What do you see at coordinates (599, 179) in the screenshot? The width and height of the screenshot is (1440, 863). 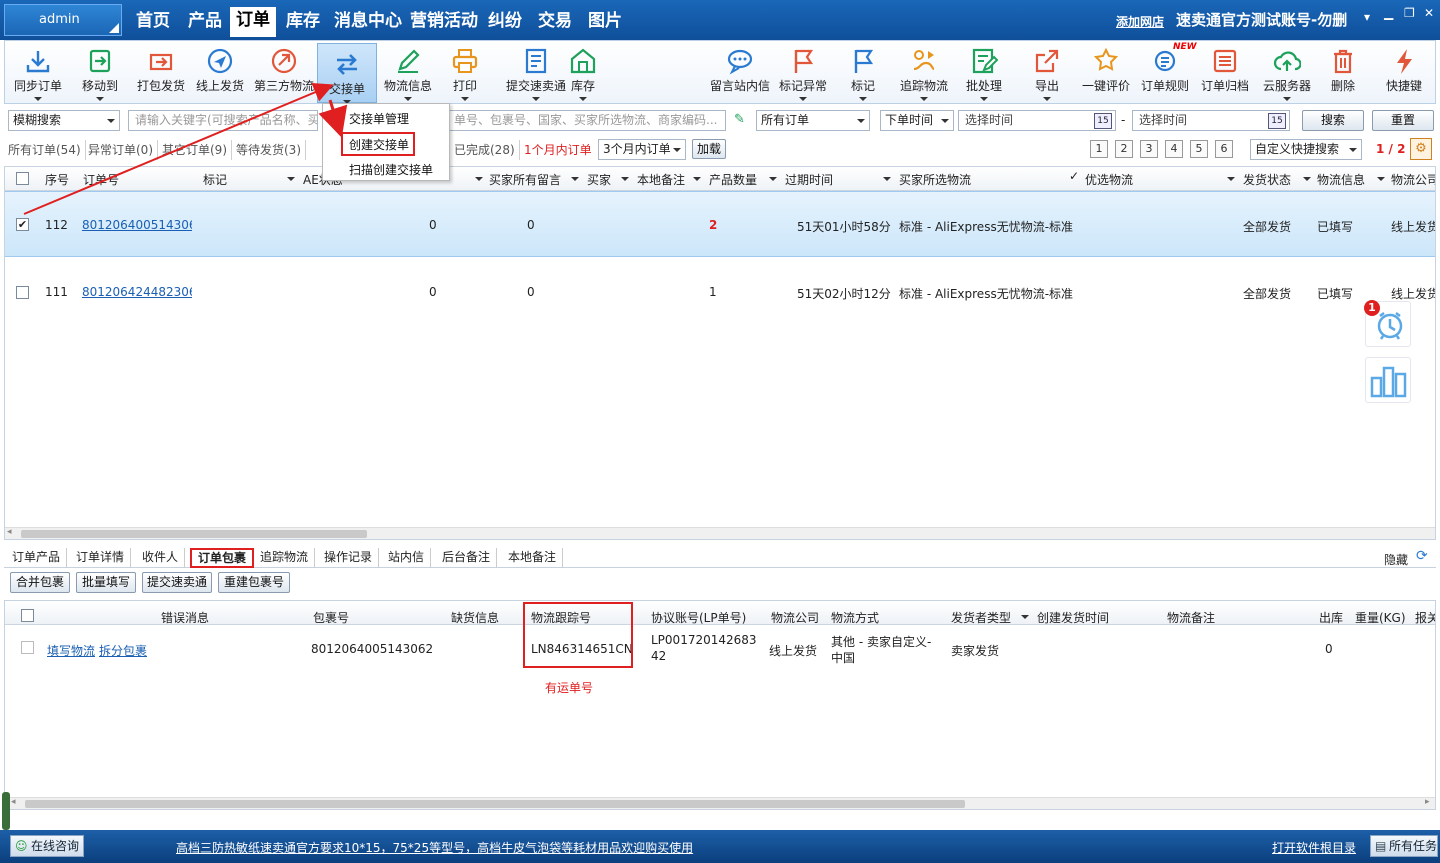 I see `col-buyer: 买家` at bounding box center [599, 179].